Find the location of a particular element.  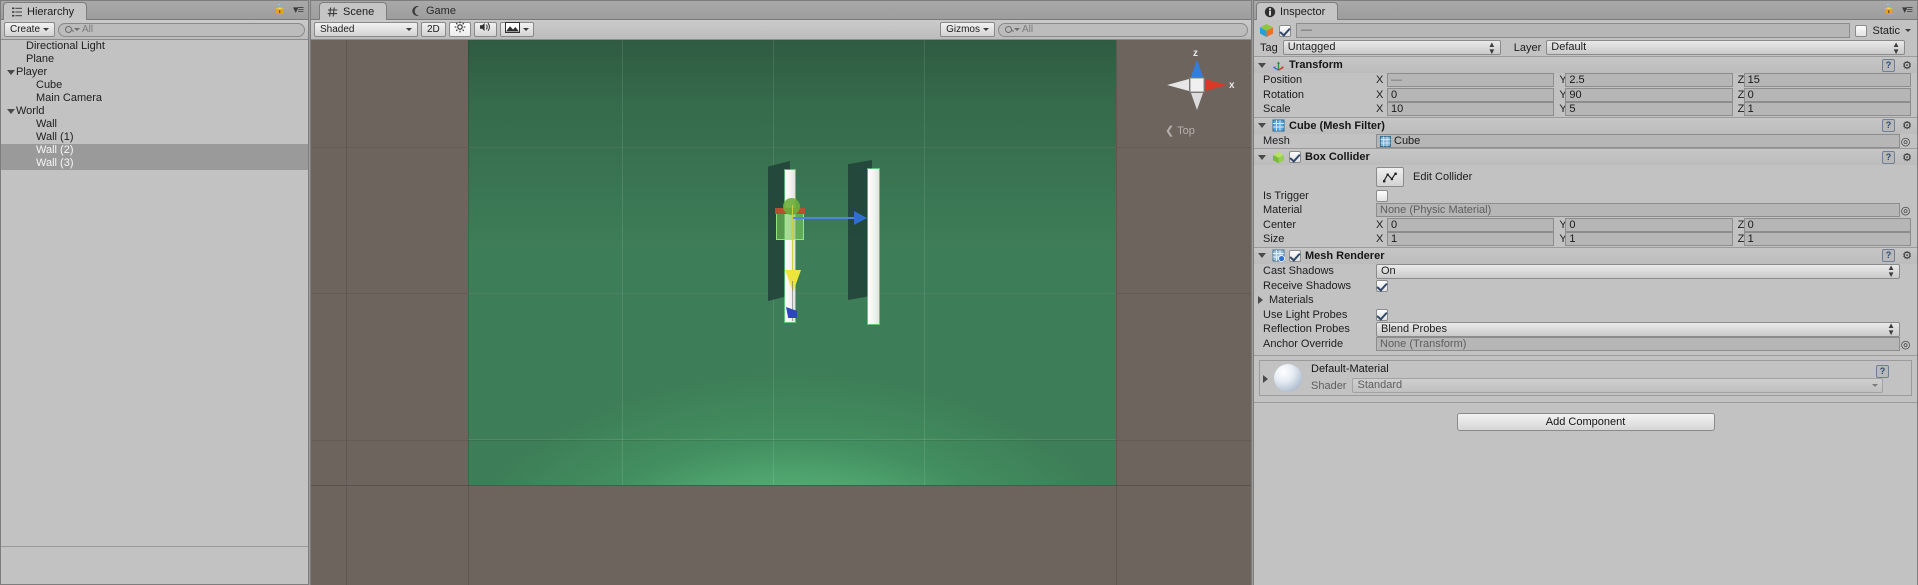

field-y: 2.5 is located at coordinates (1649, 80).